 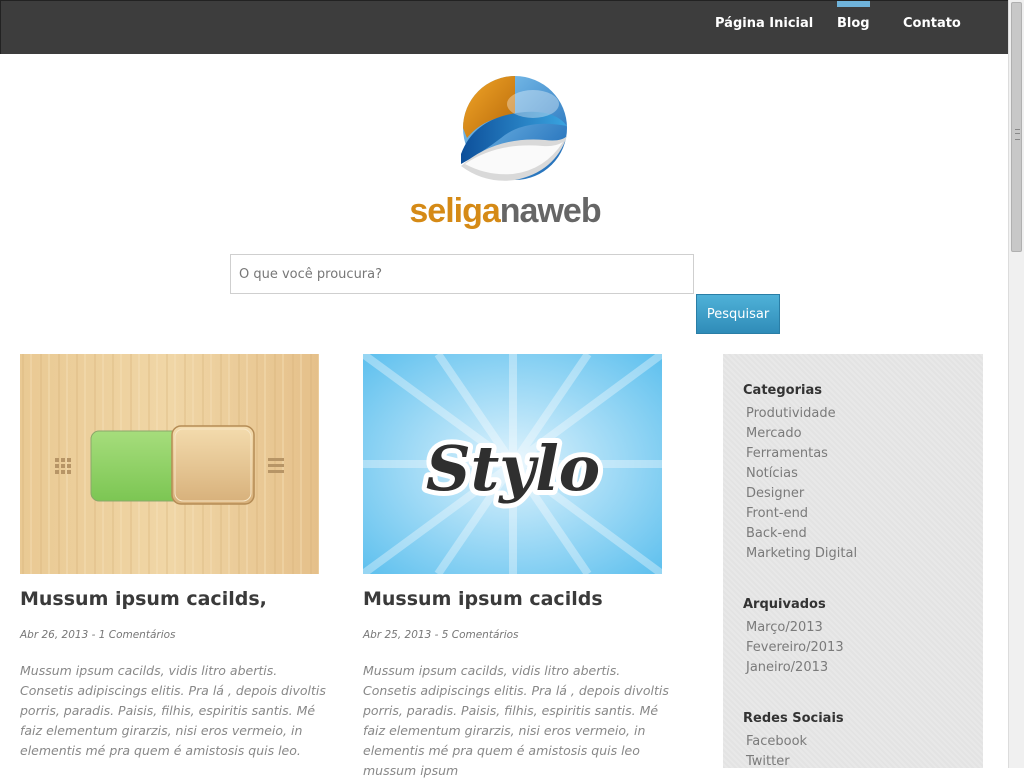 I want to click on social-list: Facebook Twitter, so click(x=858, y=750).